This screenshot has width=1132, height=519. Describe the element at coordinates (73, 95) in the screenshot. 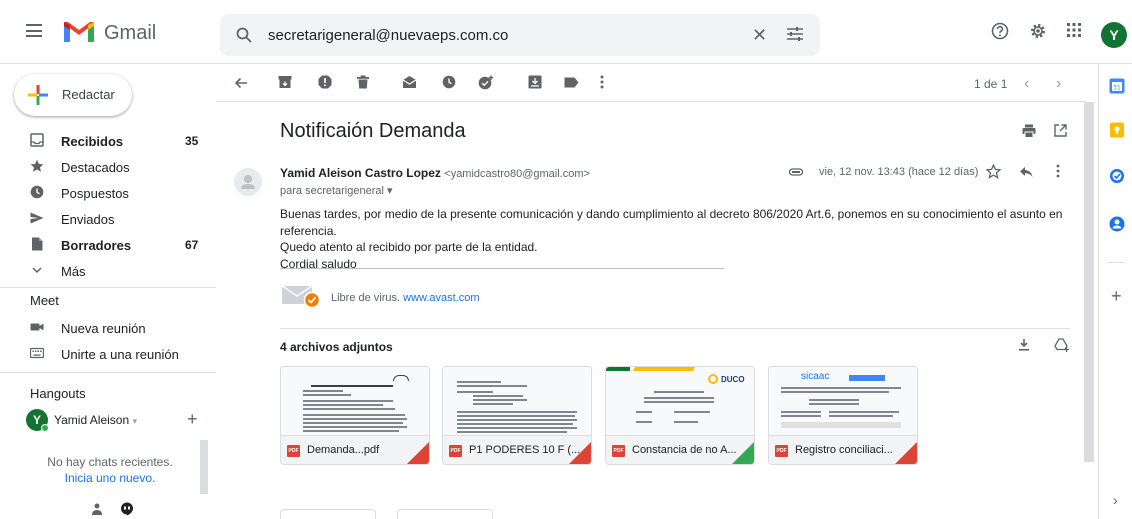

I see `compose-button: Redactar` at that location.